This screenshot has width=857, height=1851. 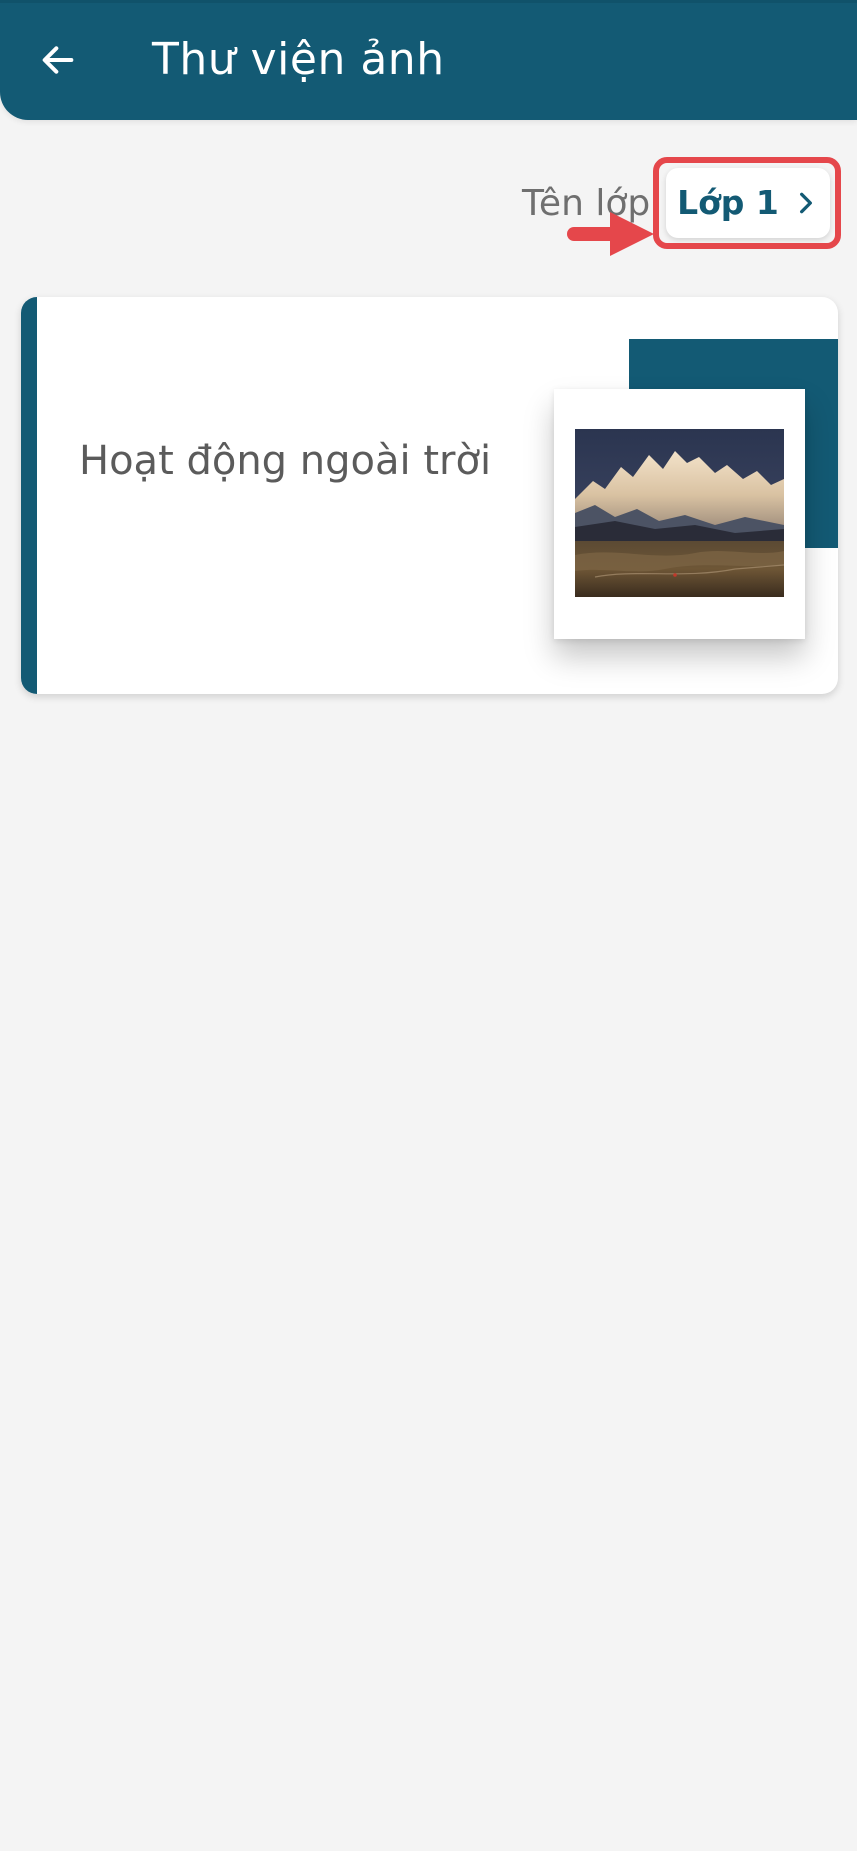 I want to click on arrow-left-icon, so click(x=58, y=60).